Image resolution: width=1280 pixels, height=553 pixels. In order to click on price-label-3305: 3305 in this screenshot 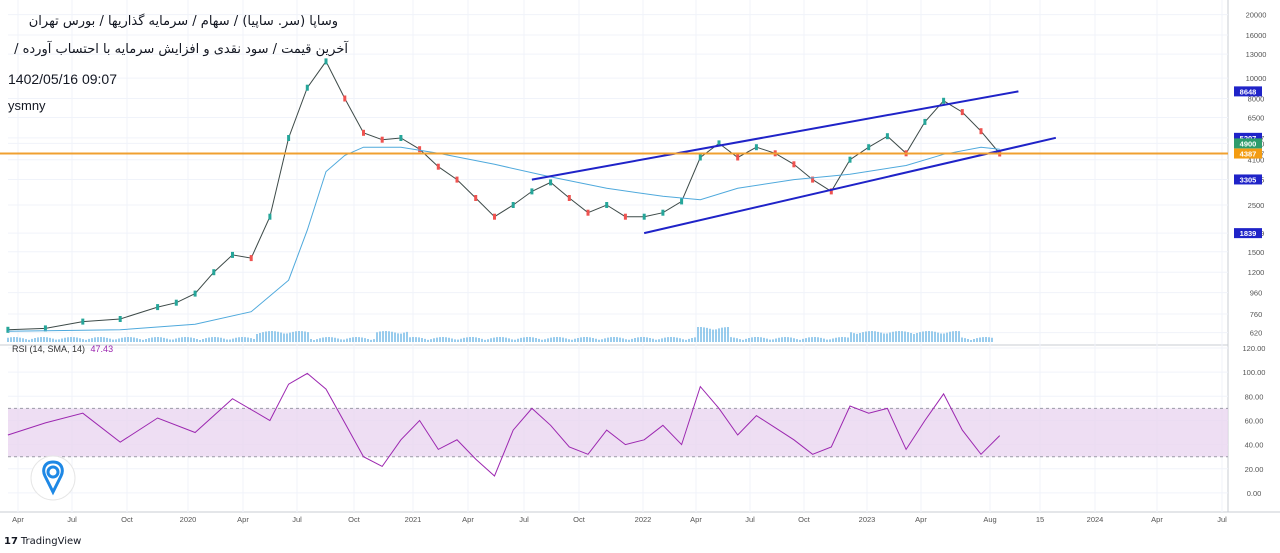, I will do `click(1248, 179)`.